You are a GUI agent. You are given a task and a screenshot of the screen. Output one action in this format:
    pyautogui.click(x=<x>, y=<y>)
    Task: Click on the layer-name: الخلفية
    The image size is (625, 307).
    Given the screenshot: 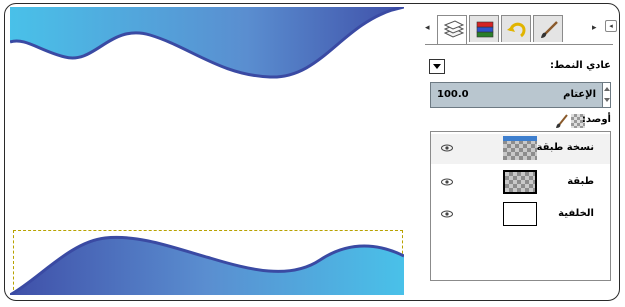 What is the action you would take?
    pyautogui.click(x=576, y=213)
    